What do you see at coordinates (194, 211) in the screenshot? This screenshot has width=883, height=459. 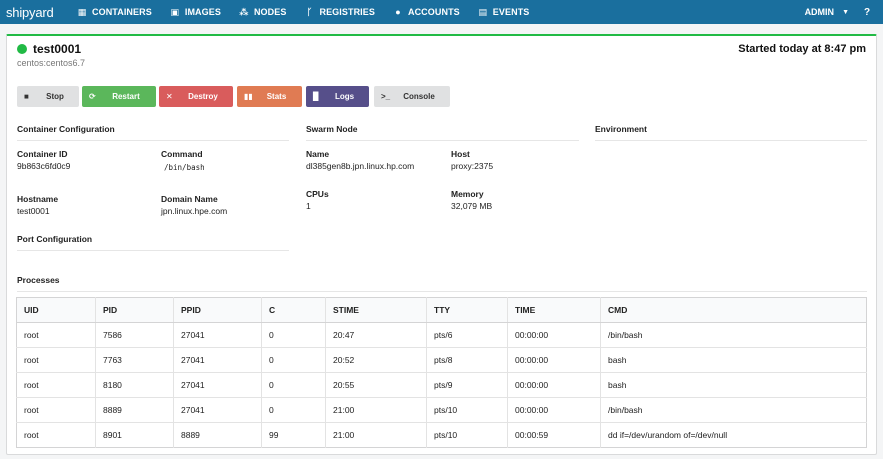 I see `domain-value: jpn.linux.hpe.com` at bounding box center [194, 211].